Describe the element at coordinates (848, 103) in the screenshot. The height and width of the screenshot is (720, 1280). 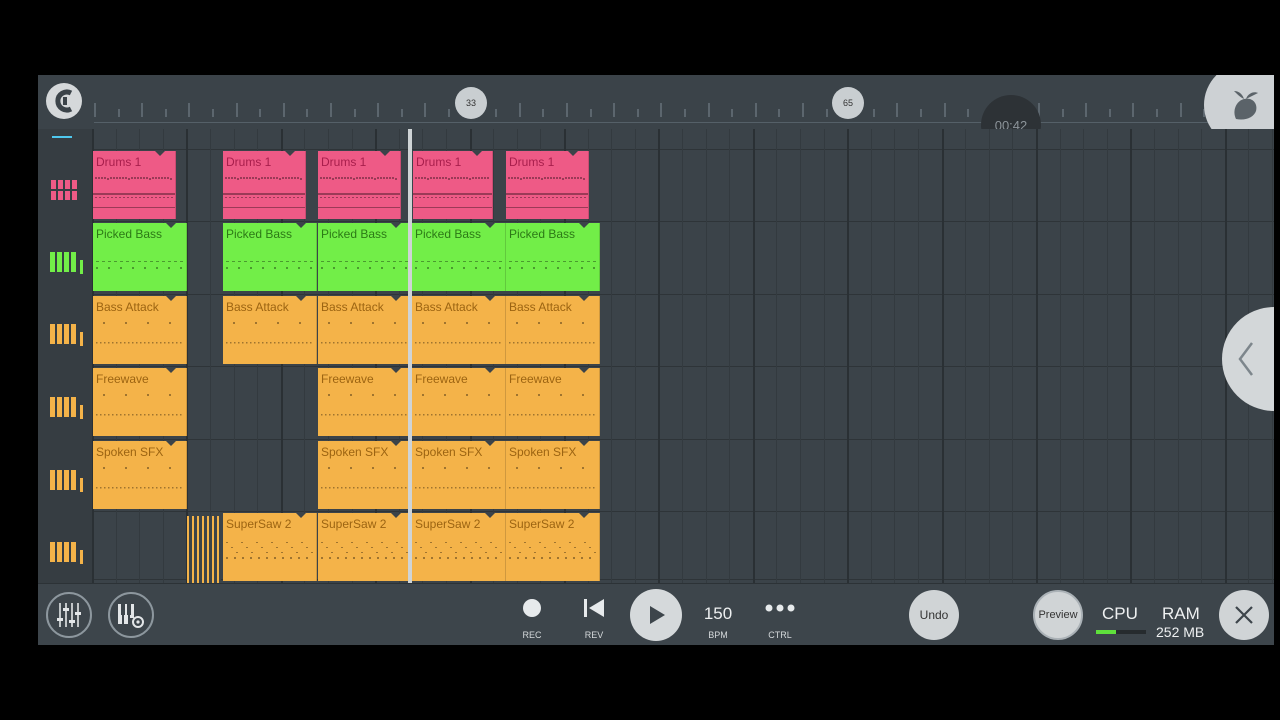
I see `bar-marker-65: 65` at that location.